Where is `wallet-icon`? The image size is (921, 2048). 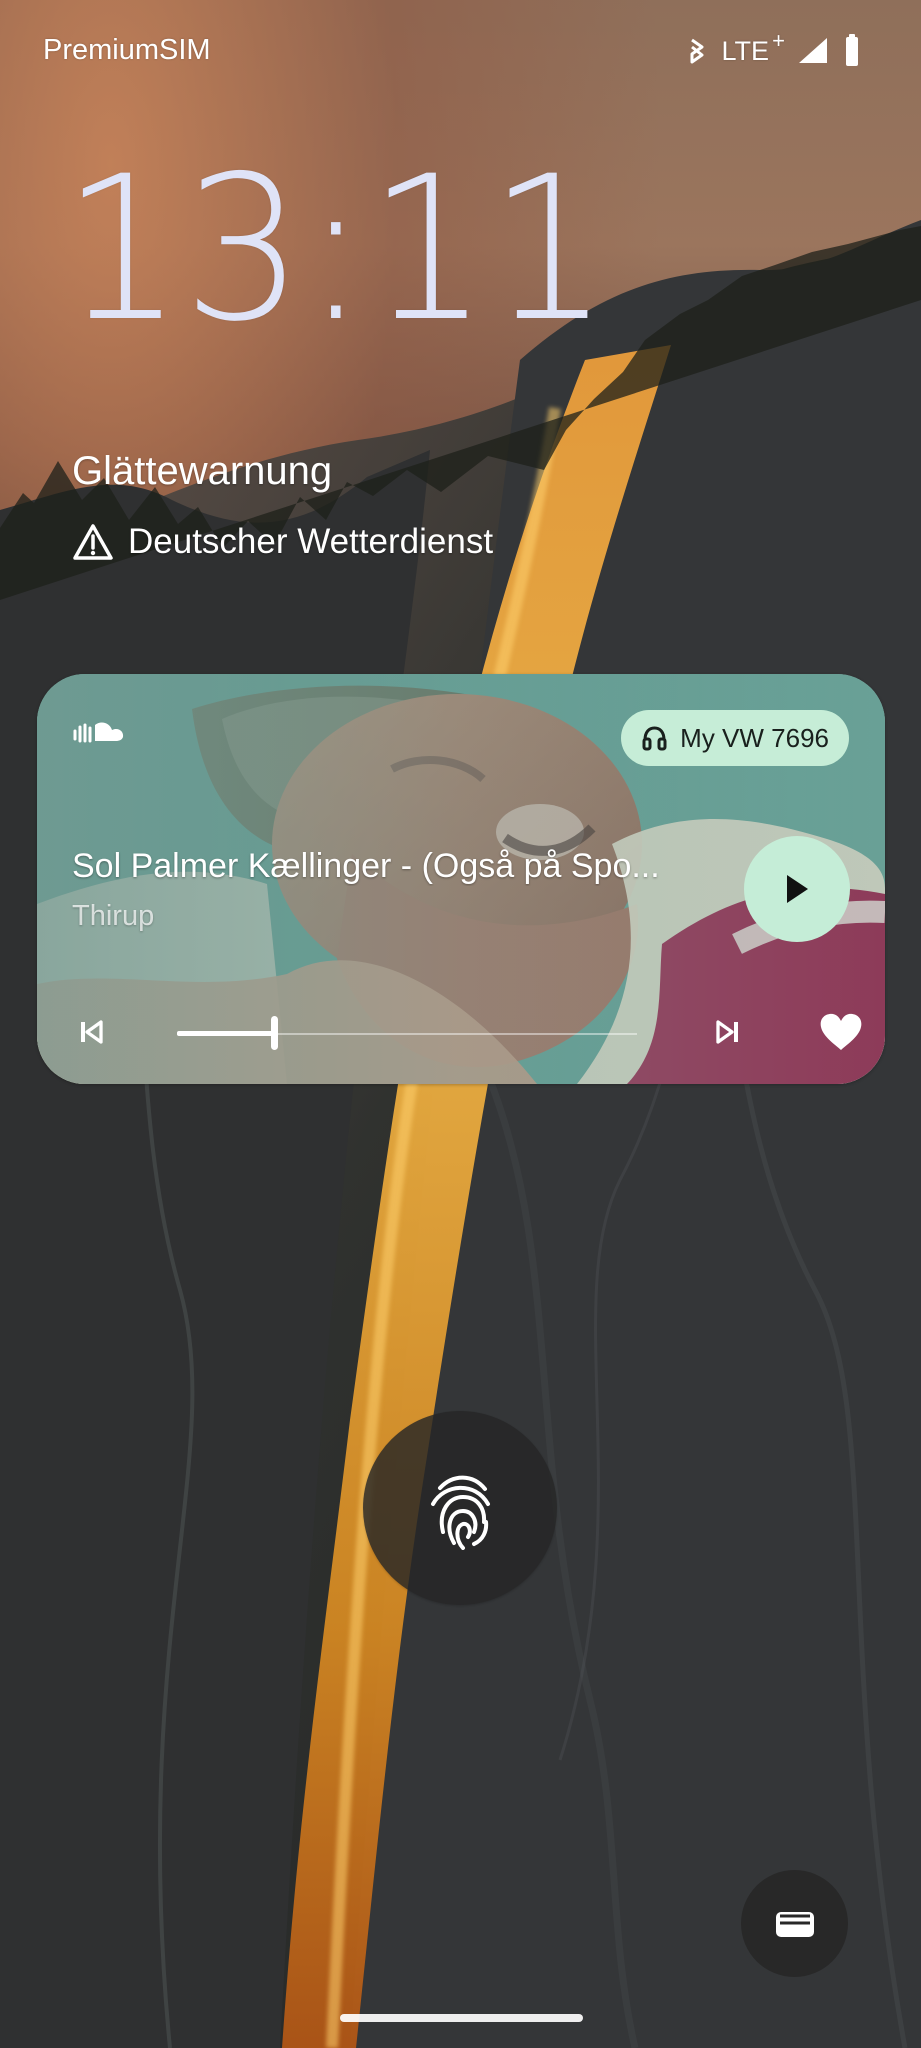
wallet-icon is located at coordinates (794, 1924).